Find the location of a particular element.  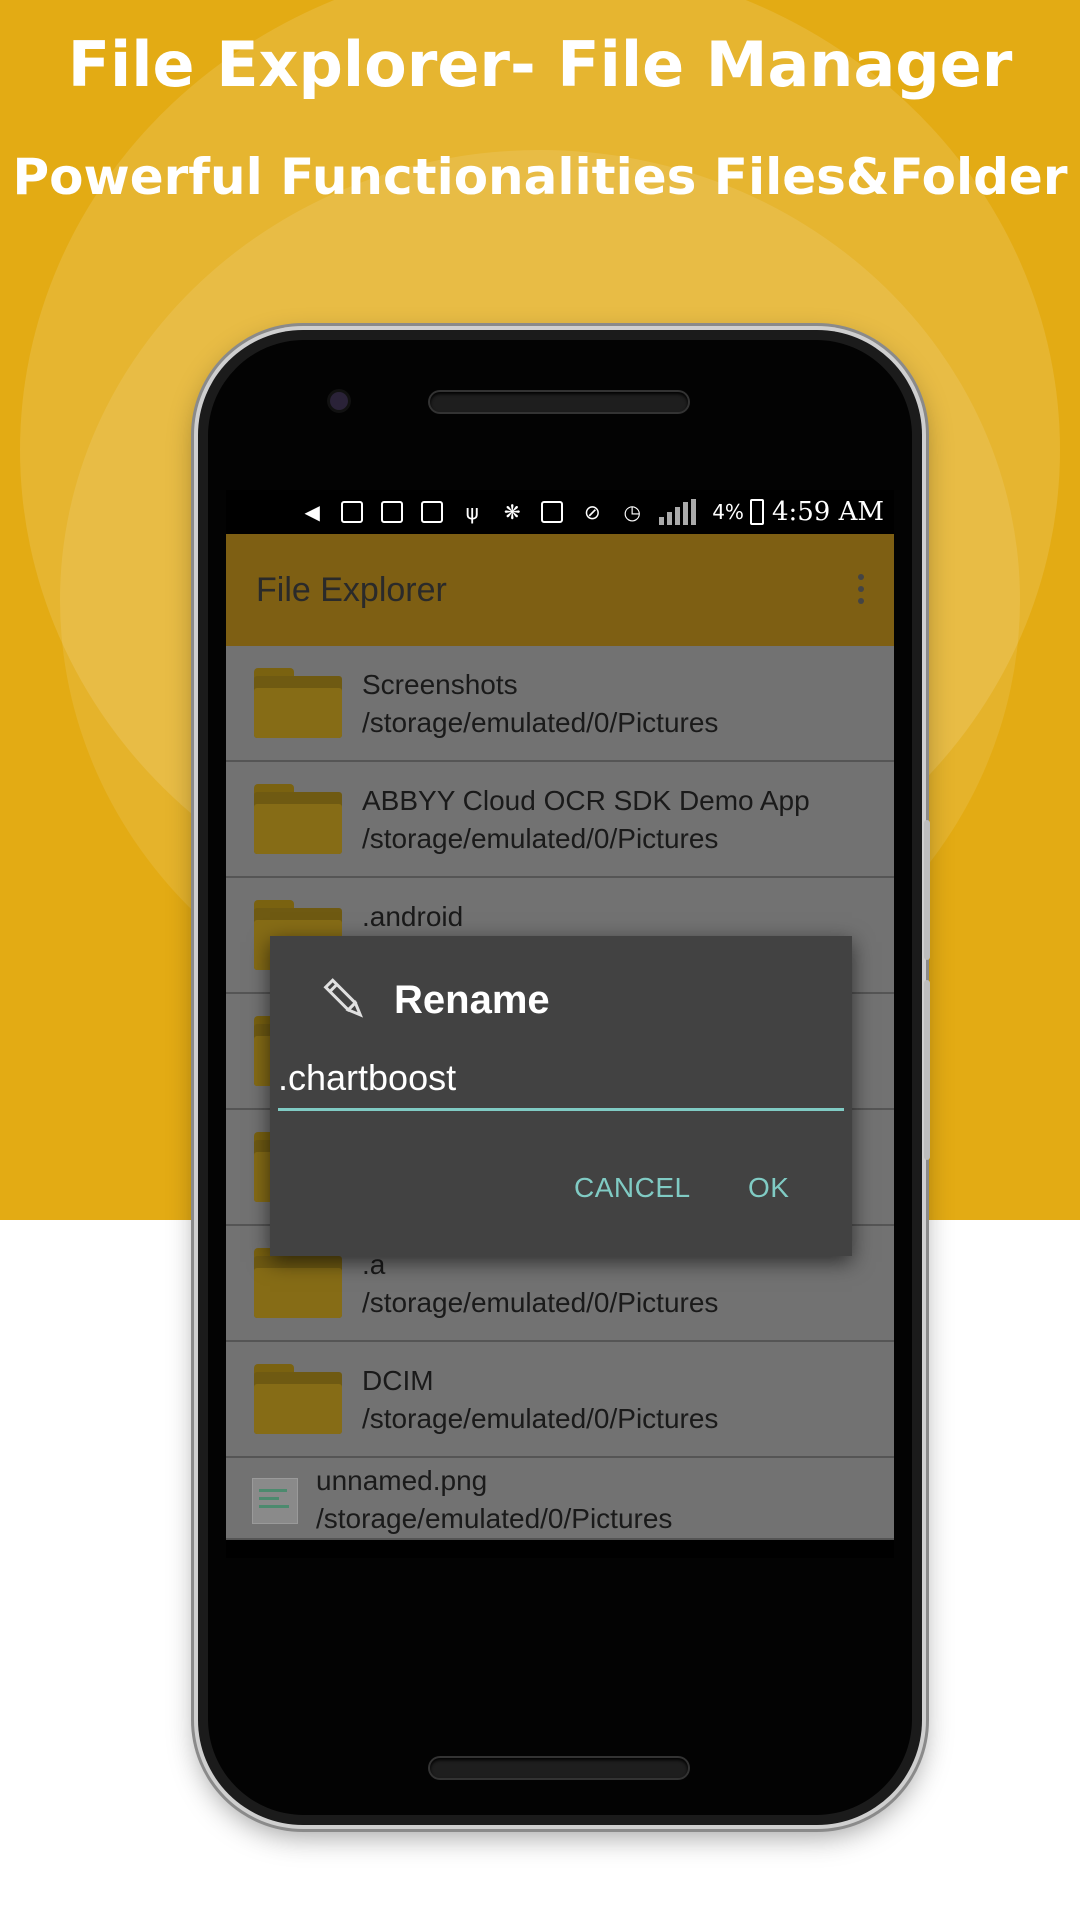

cancel-button: CANCEL is located at coordinates (632, 1188).